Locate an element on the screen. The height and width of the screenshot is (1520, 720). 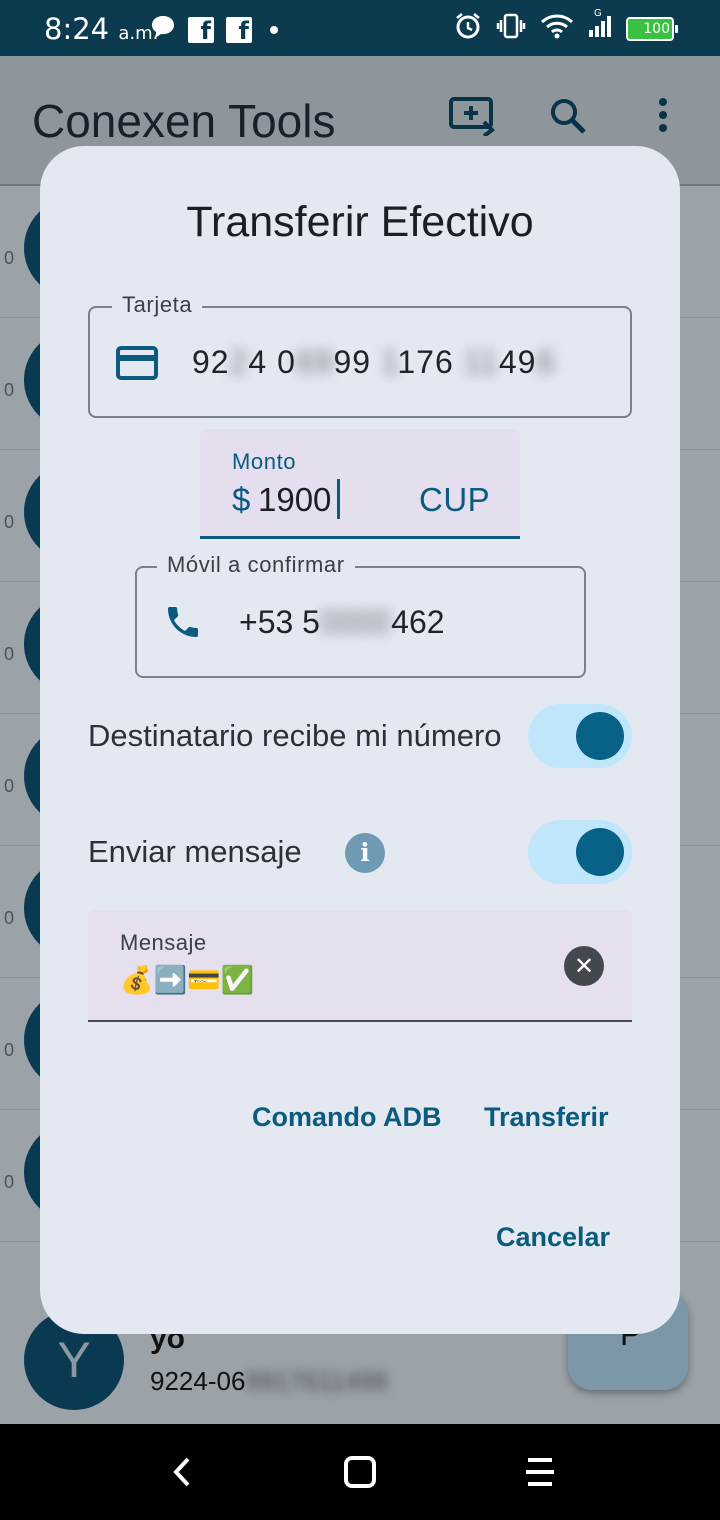
text-cursor is located at coordinates (338, 499).